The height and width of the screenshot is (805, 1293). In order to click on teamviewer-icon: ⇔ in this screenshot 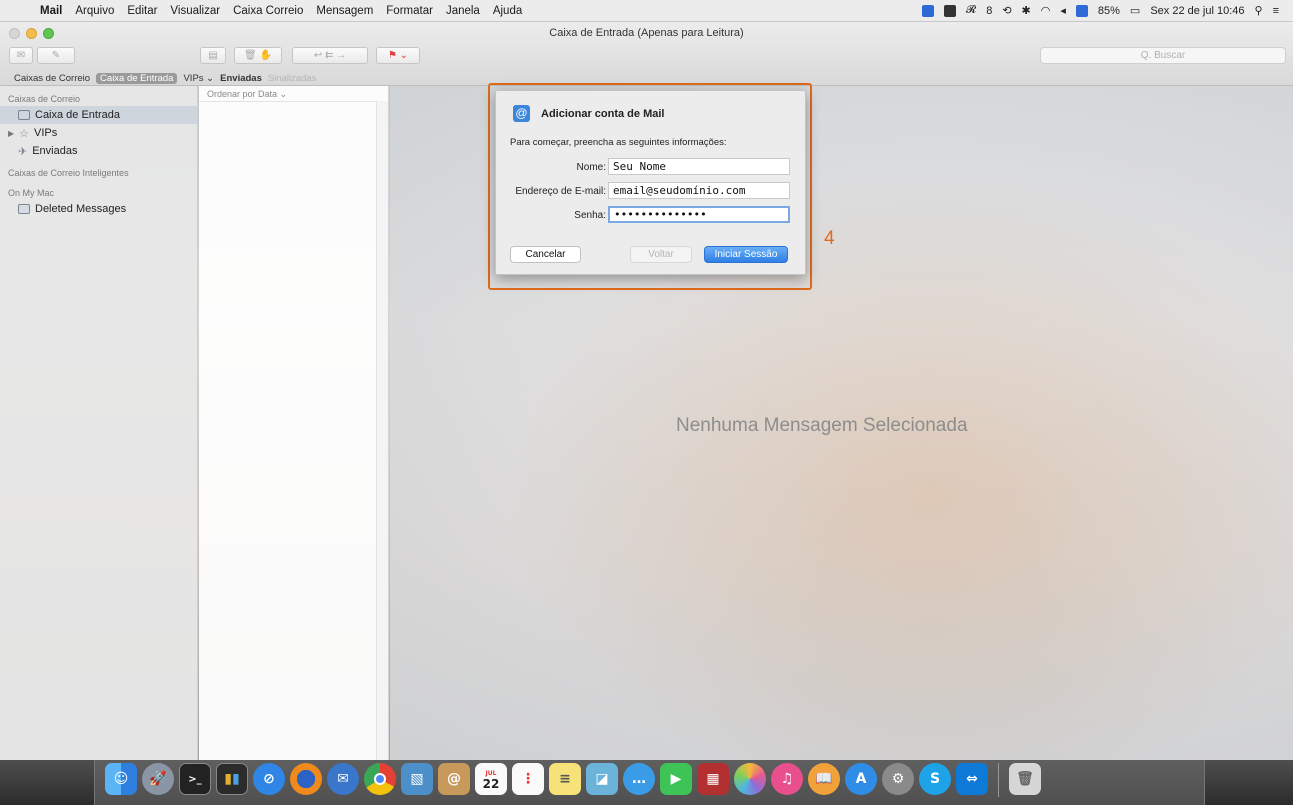, I will do `click(972, 779)`.